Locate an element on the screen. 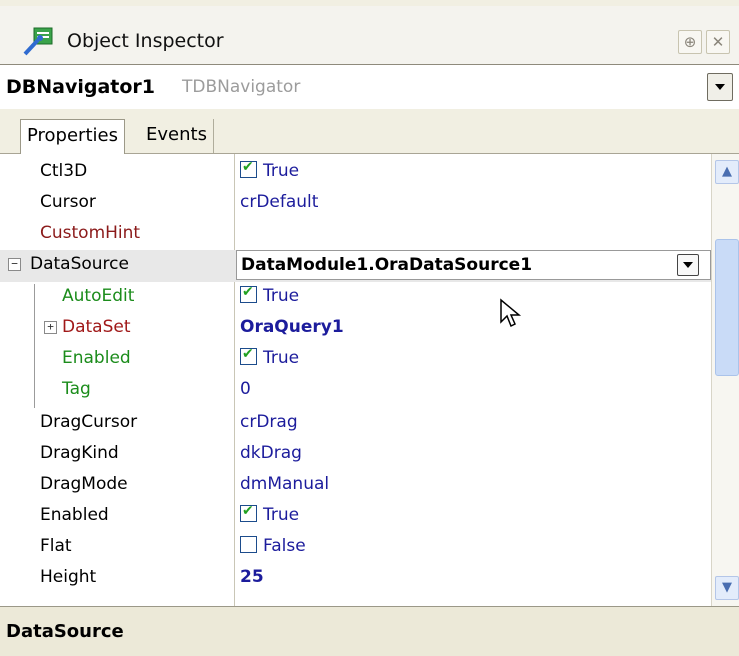 This screenshot has height=656, width=739. property-row: Ctl3D True is located at coordinates (355, 172).